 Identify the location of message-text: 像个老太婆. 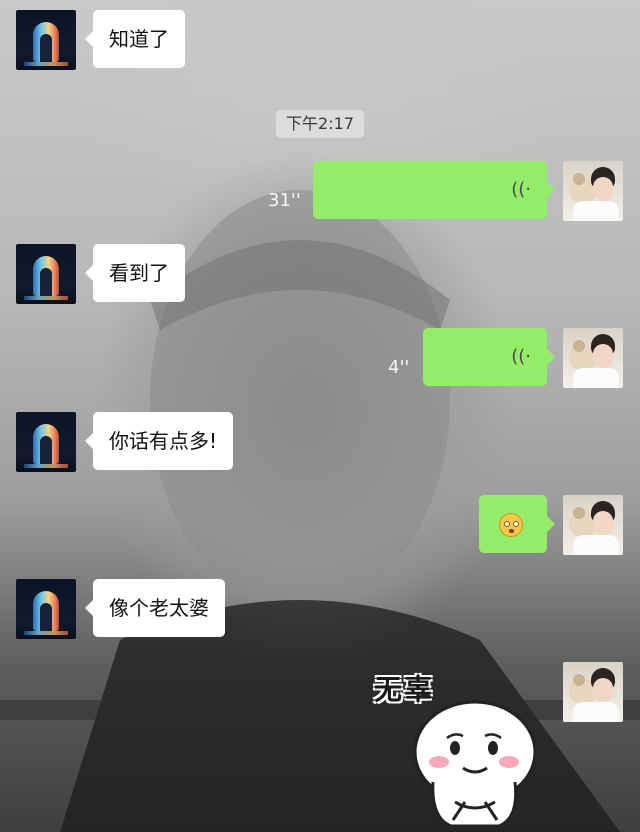
(159, 608).